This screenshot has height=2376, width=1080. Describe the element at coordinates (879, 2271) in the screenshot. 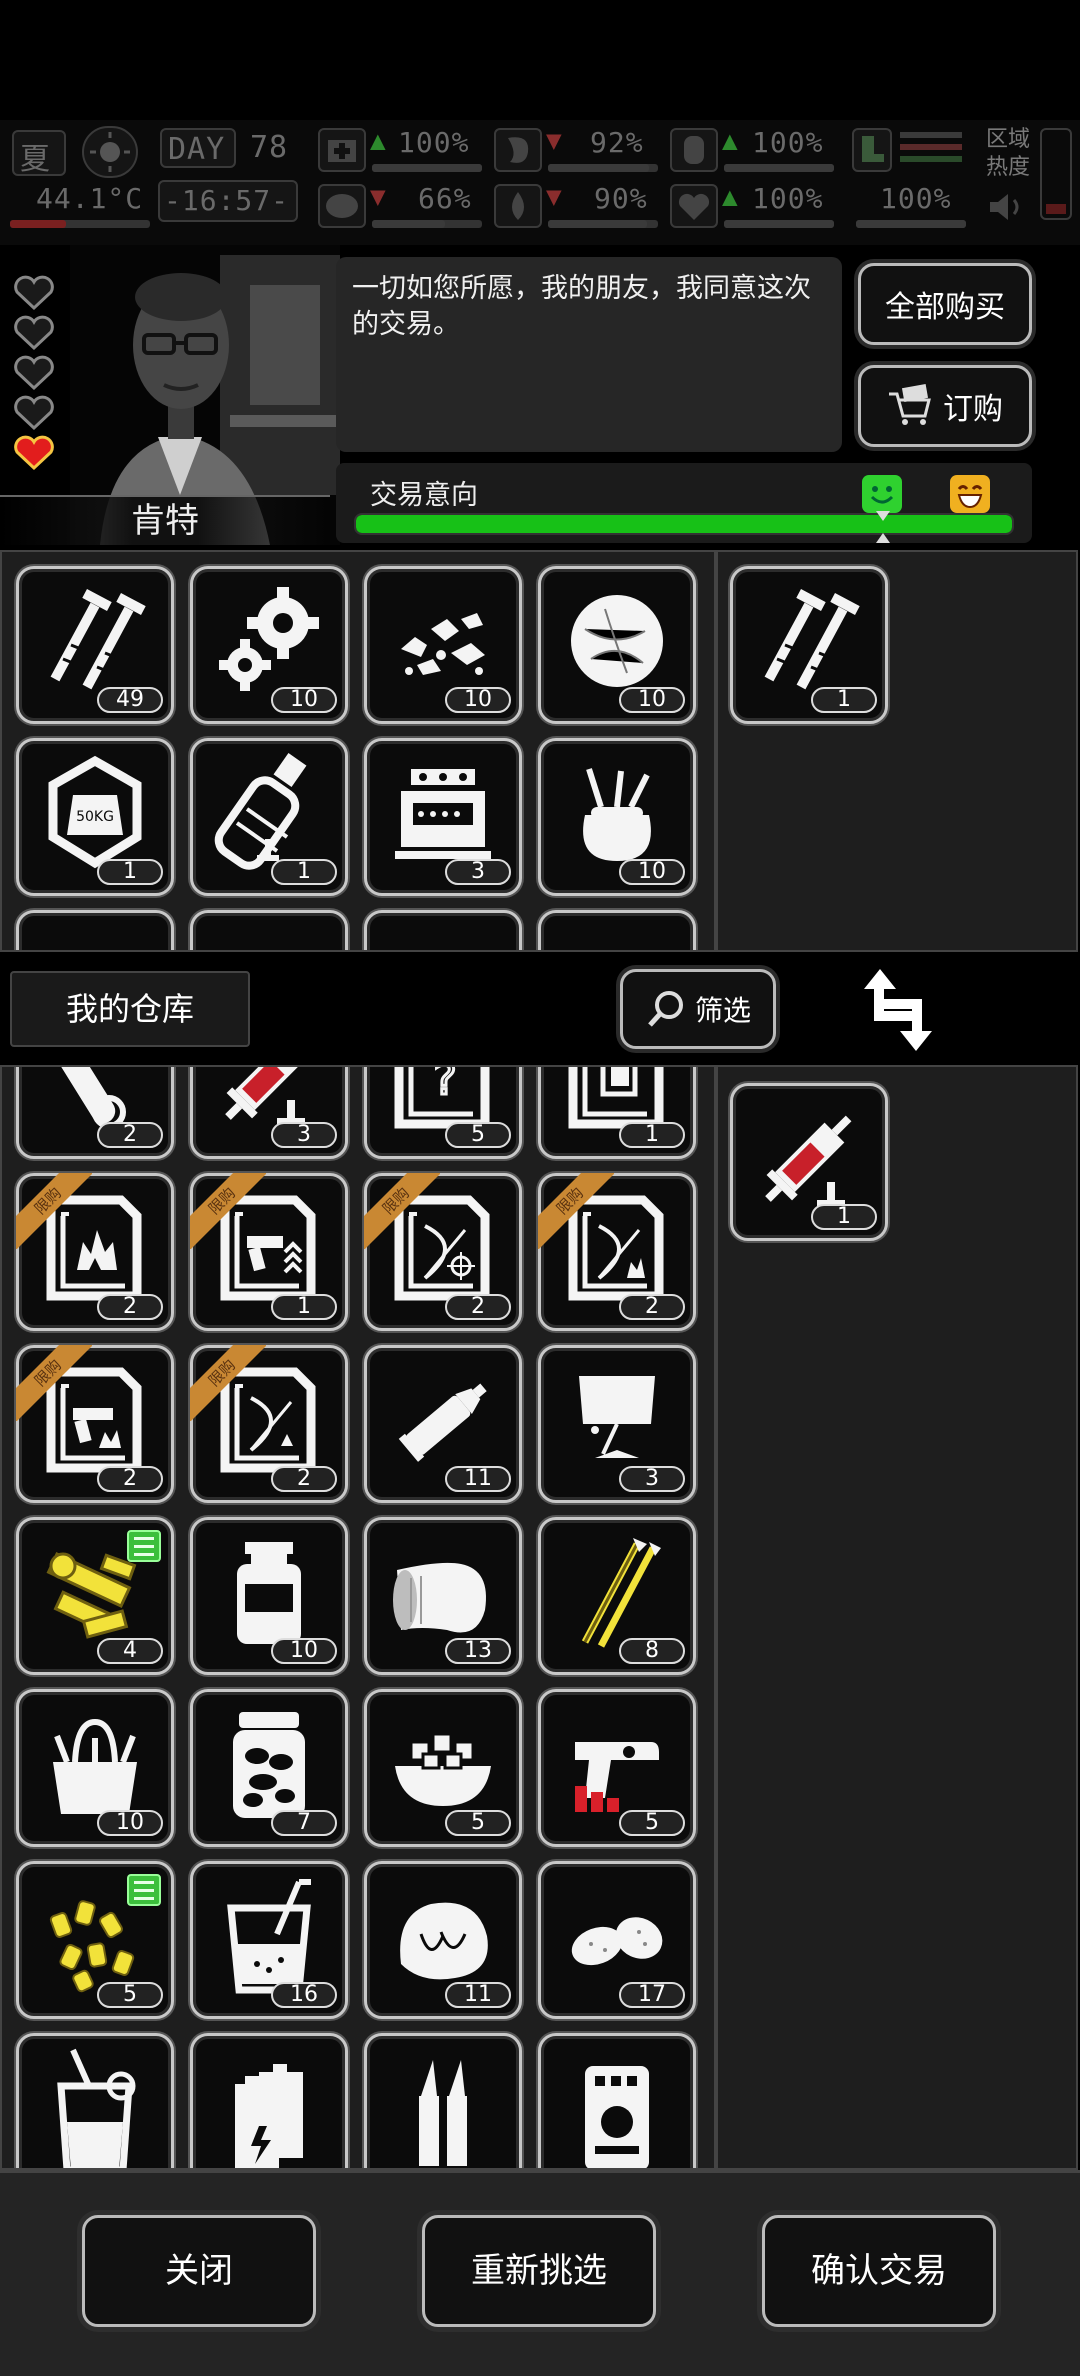

I see `confirm-trade-button: 确认交易` at that location.